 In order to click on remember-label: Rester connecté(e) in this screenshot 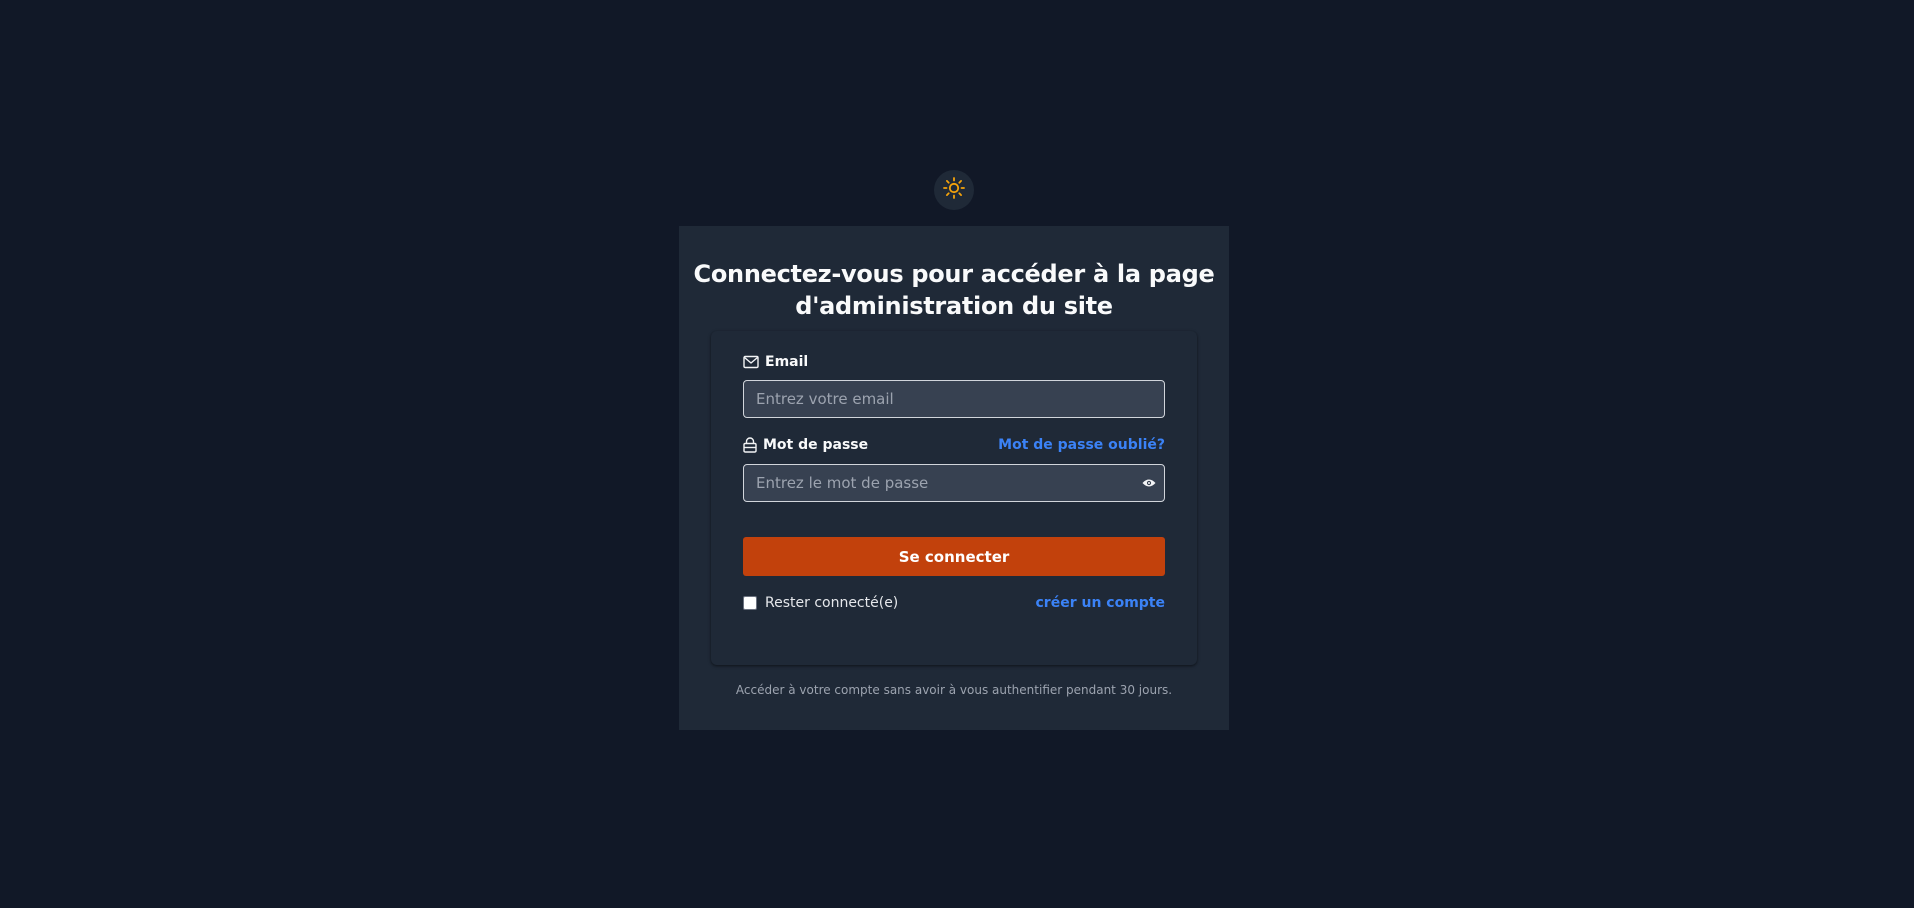, I will do `click(832, 603)`.